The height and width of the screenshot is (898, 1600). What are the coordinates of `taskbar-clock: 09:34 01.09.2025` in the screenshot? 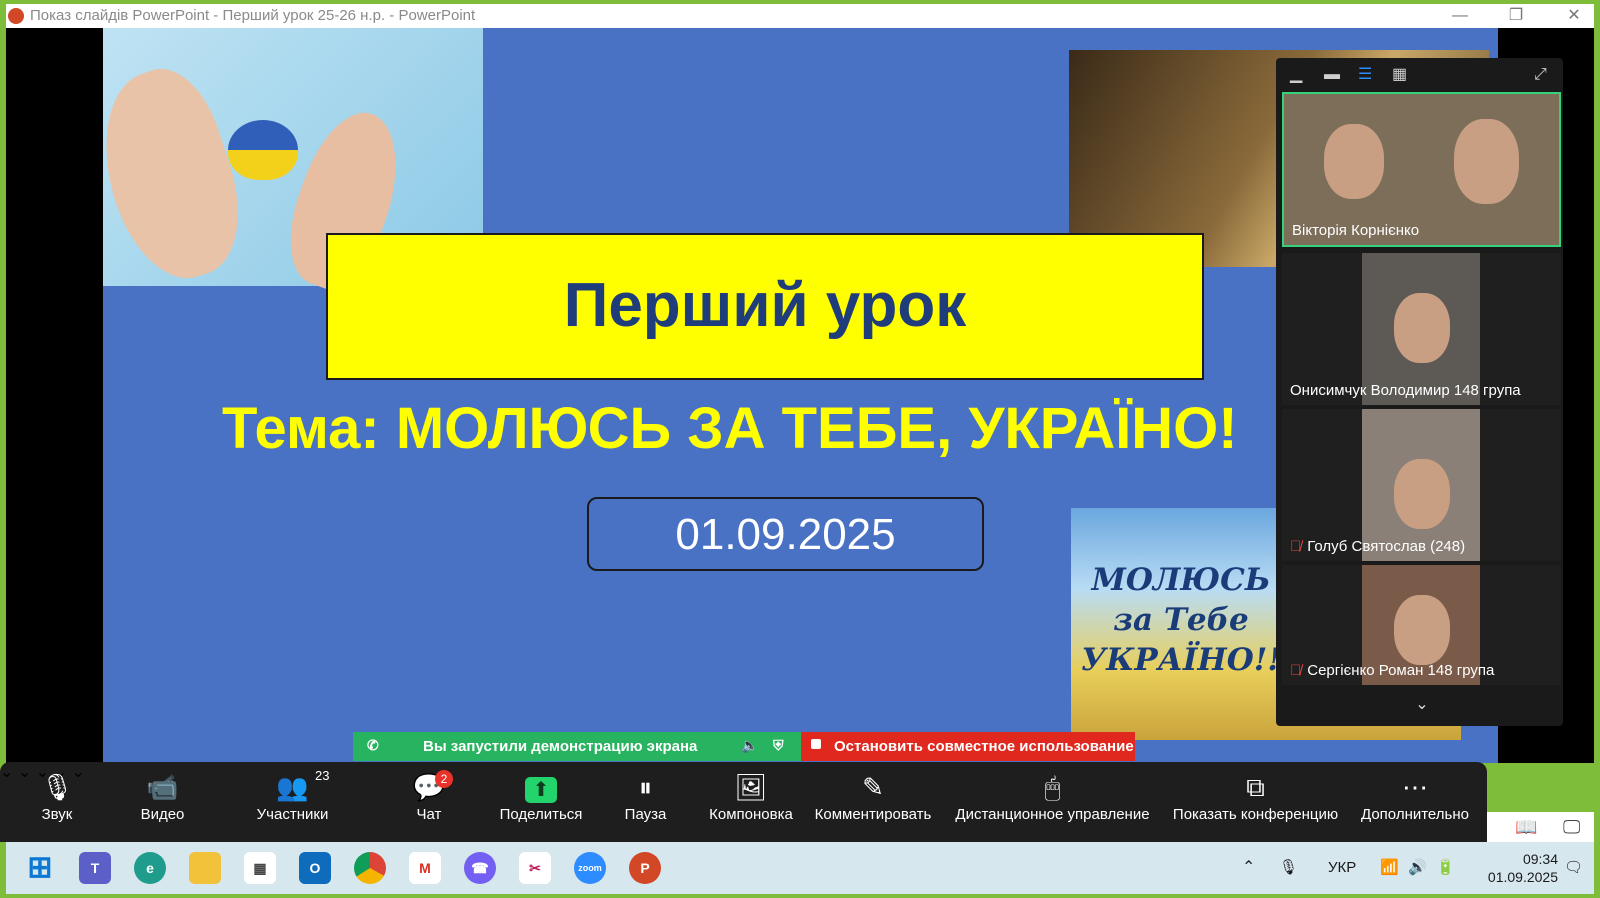 It's located at (1523, 868).